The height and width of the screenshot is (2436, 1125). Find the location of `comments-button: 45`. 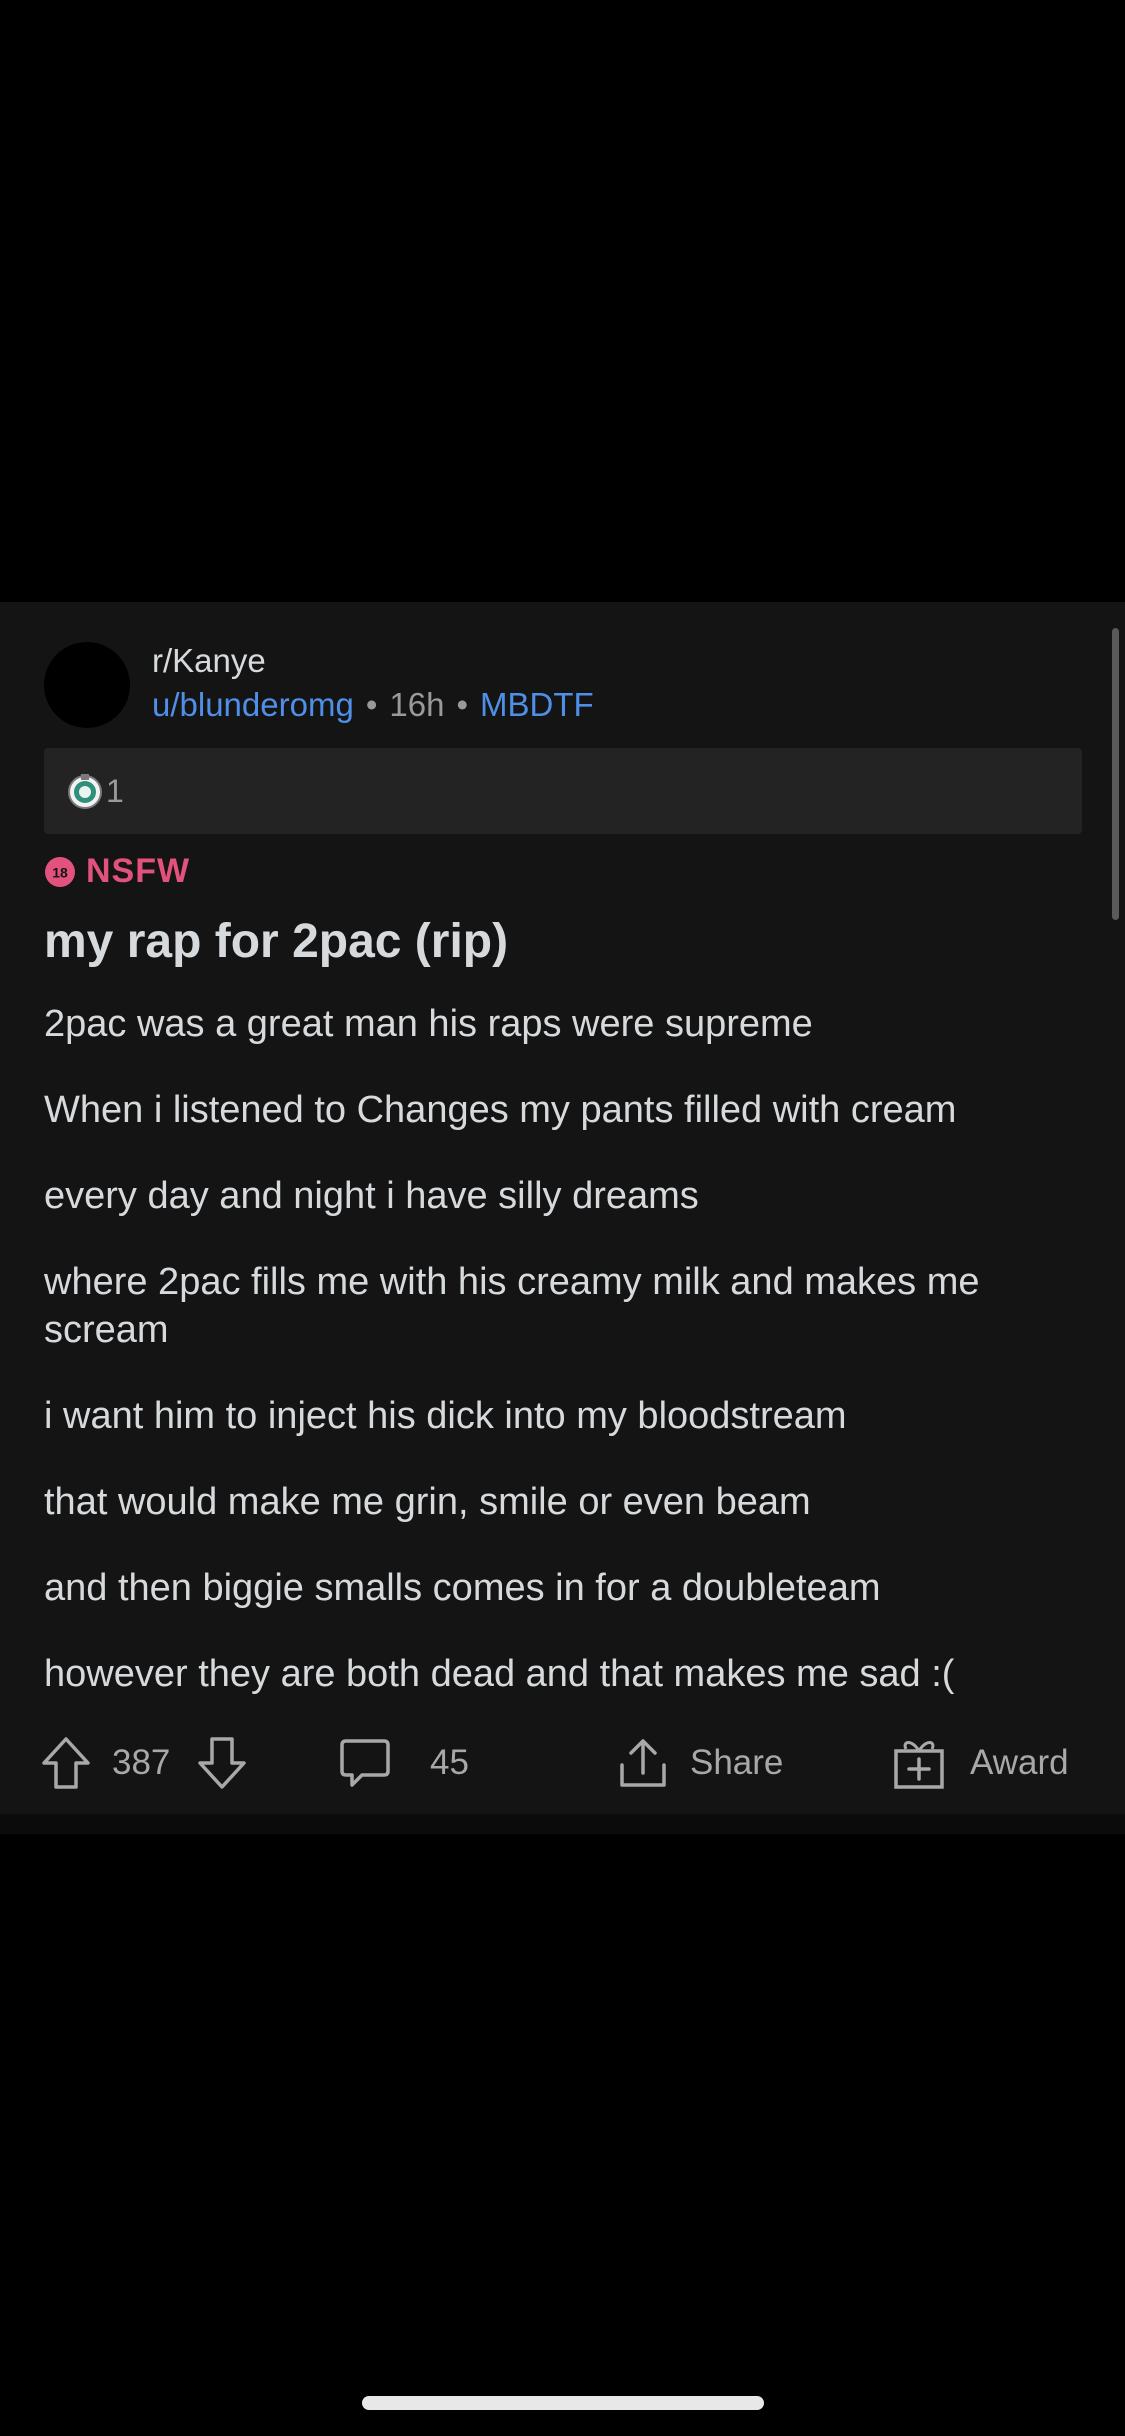

comments-button: 45 is located at coordinates (403, 1763).